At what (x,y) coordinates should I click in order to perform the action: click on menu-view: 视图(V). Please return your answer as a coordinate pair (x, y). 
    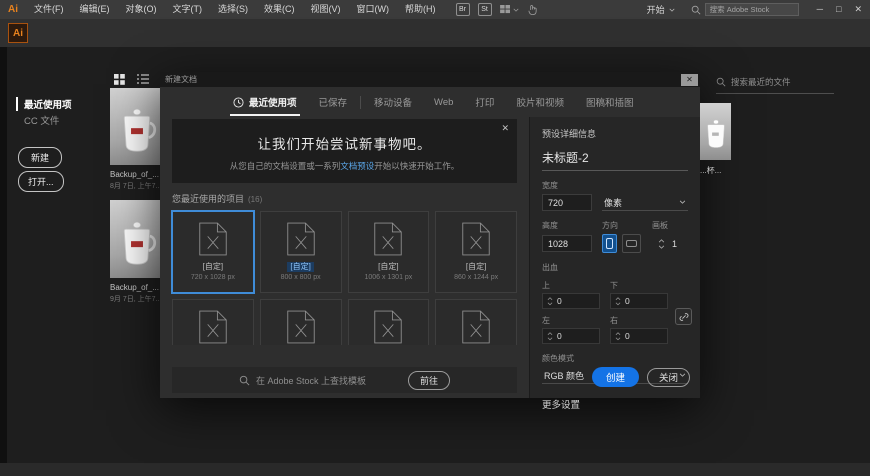
    Looking at the image, I should click on (326, 9).